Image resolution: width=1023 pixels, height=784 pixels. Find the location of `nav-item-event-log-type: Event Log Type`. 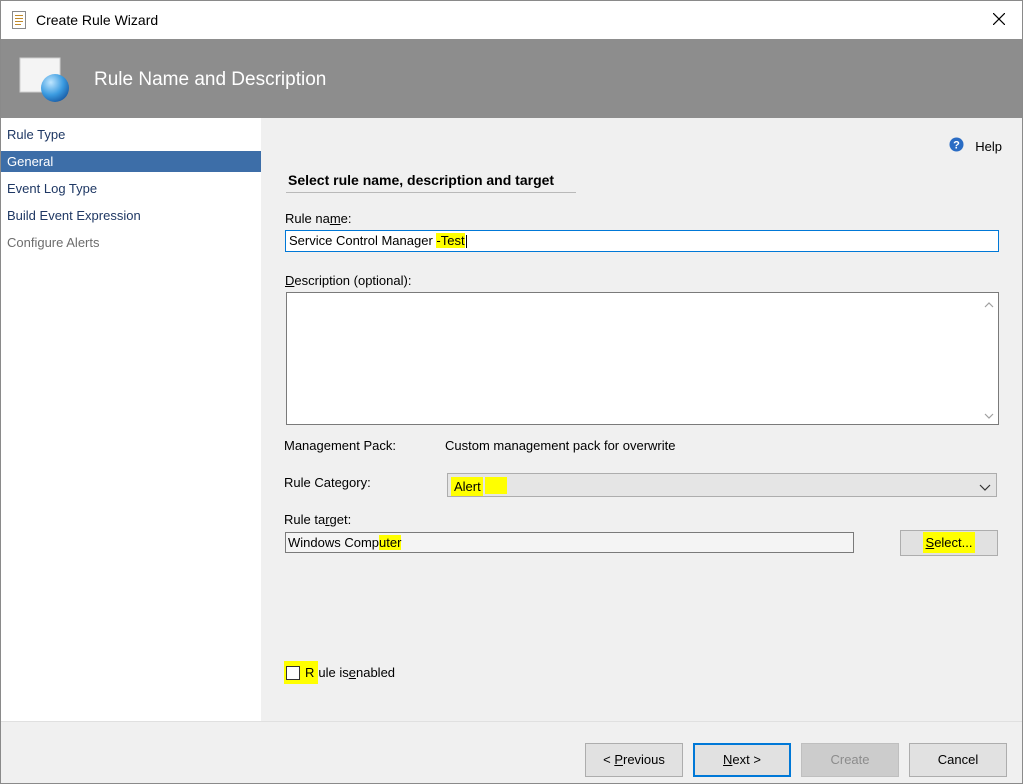

nav-item-event-log-type: Event Log Type is located at coordinates (131, 188).